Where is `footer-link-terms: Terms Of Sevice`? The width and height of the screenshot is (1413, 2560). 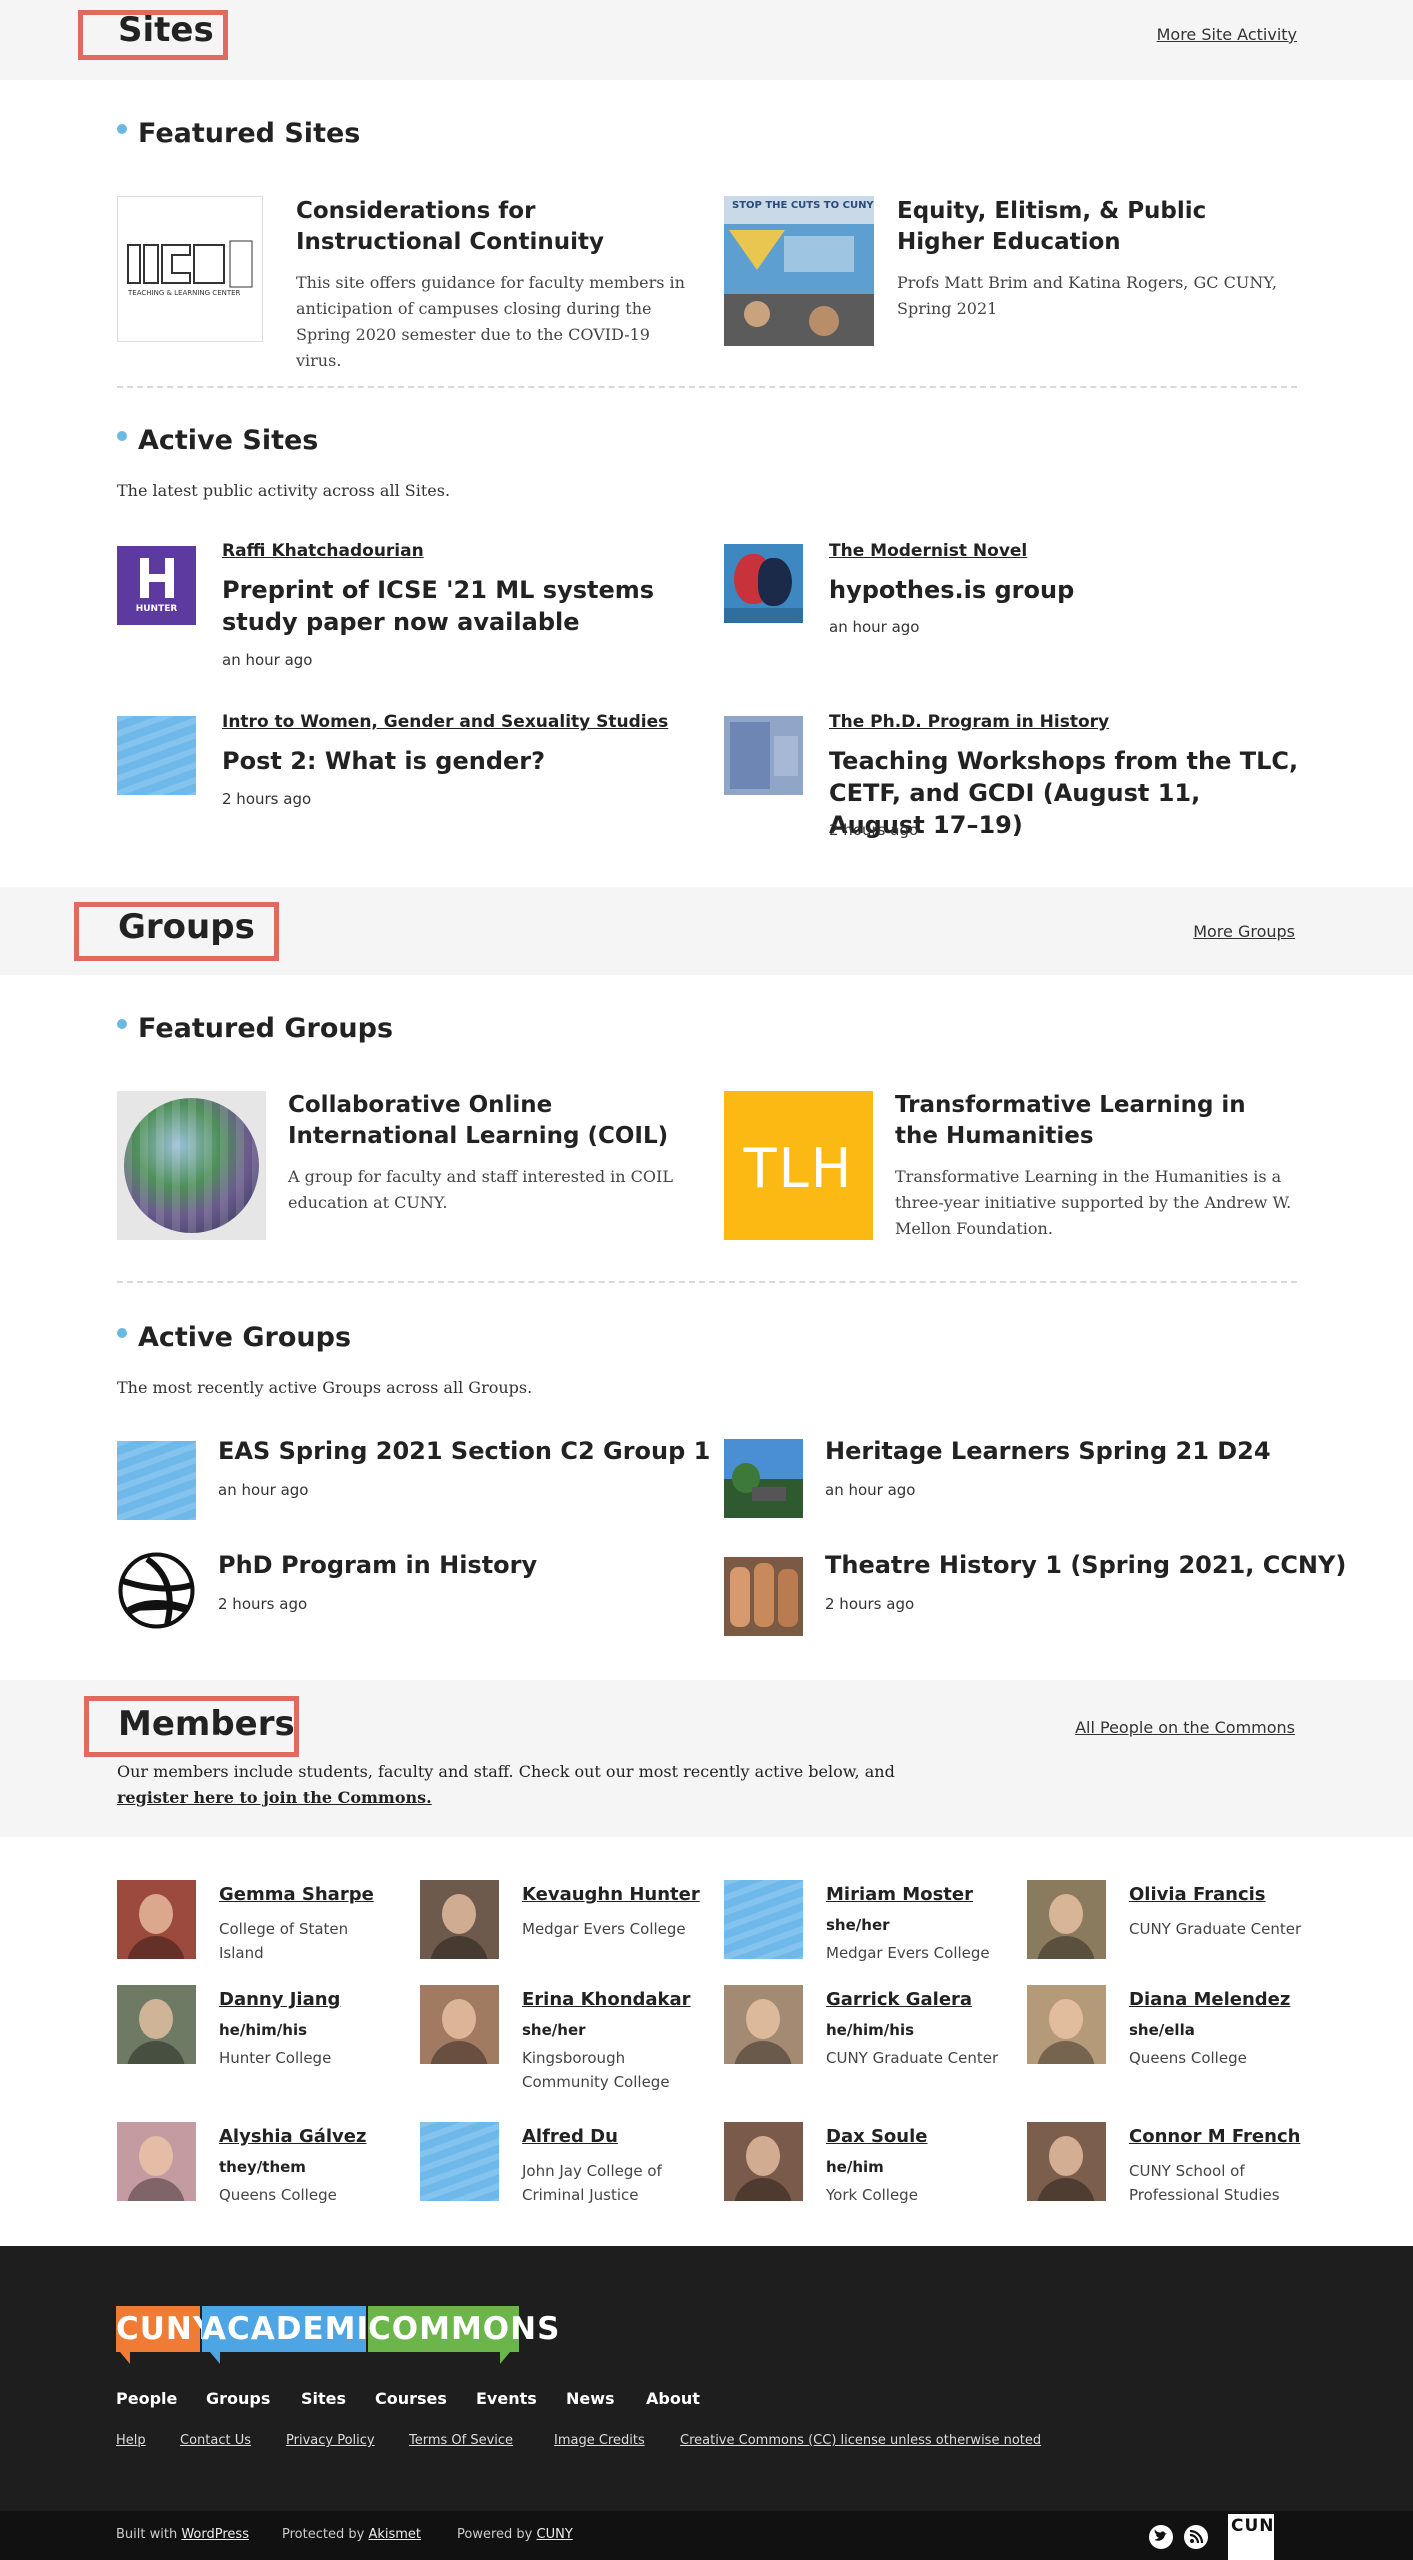 footer-link-terms: Terms Of Sevice is located at coordinates (461, 2440).